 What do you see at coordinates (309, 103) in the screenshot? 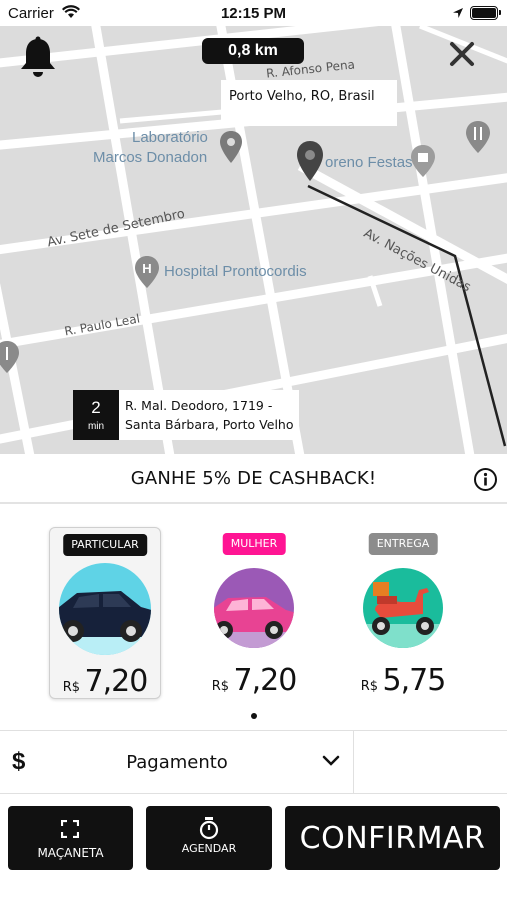
I see `destination-label: Porto Velho, RO, Brasil` at bounding box center [309, 103].